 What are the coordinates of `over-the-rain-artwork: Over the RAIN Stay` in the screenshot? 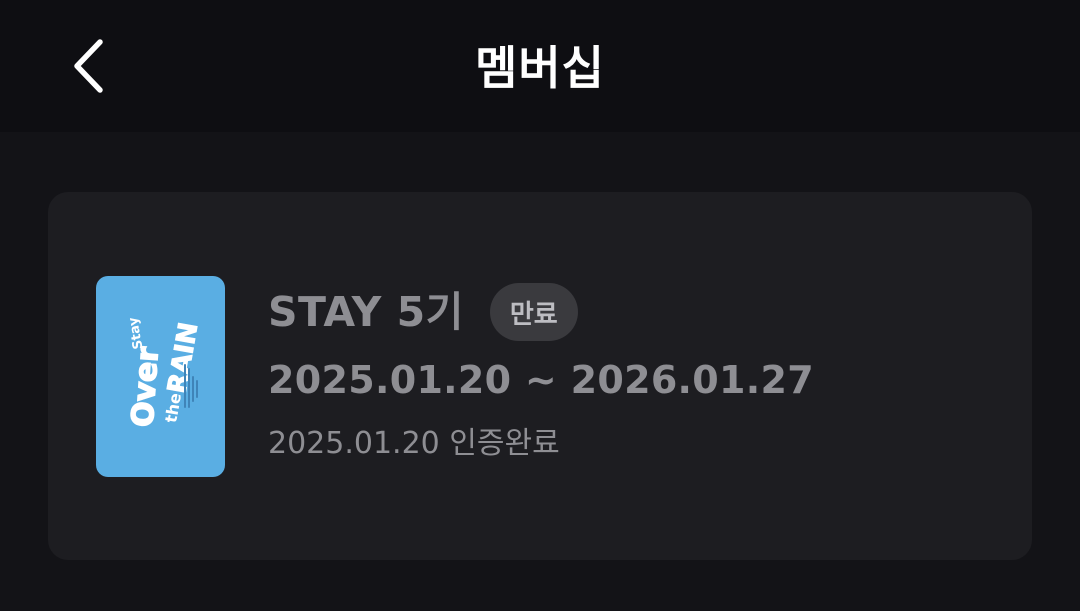 It's located at (165, 372).